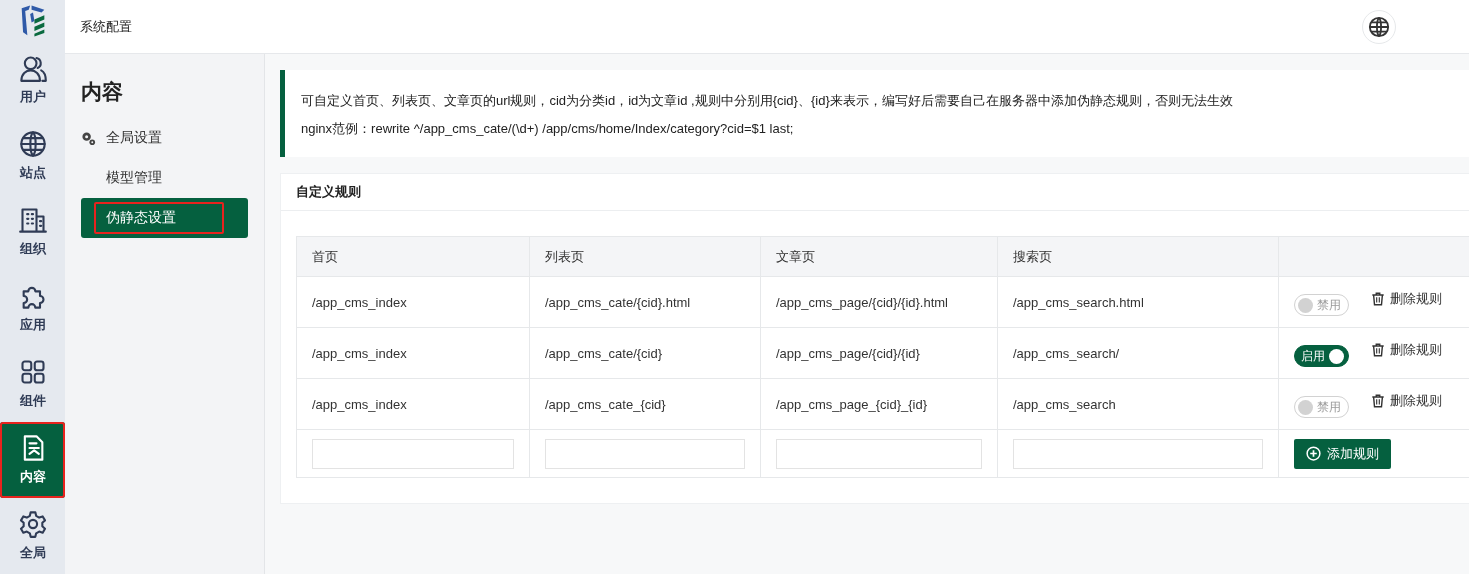 This screenshot has width=1469, height=574. I want to click on table-cell: /app_cms_page_{cid}_{id}, so click(879, 404).